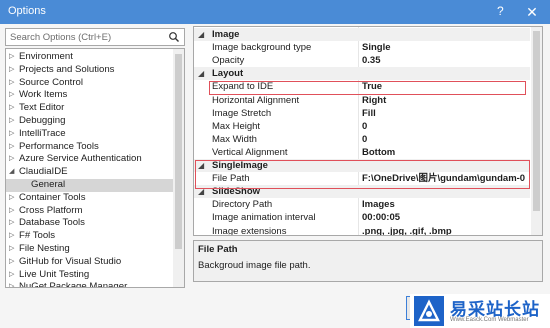 The height and width of the screenshot is (328, 550). What do you see at coordinates (90, 211) in the screenshot?
I see `tree-item: ▷ Cross Platform` at bounding box center [90, 211].